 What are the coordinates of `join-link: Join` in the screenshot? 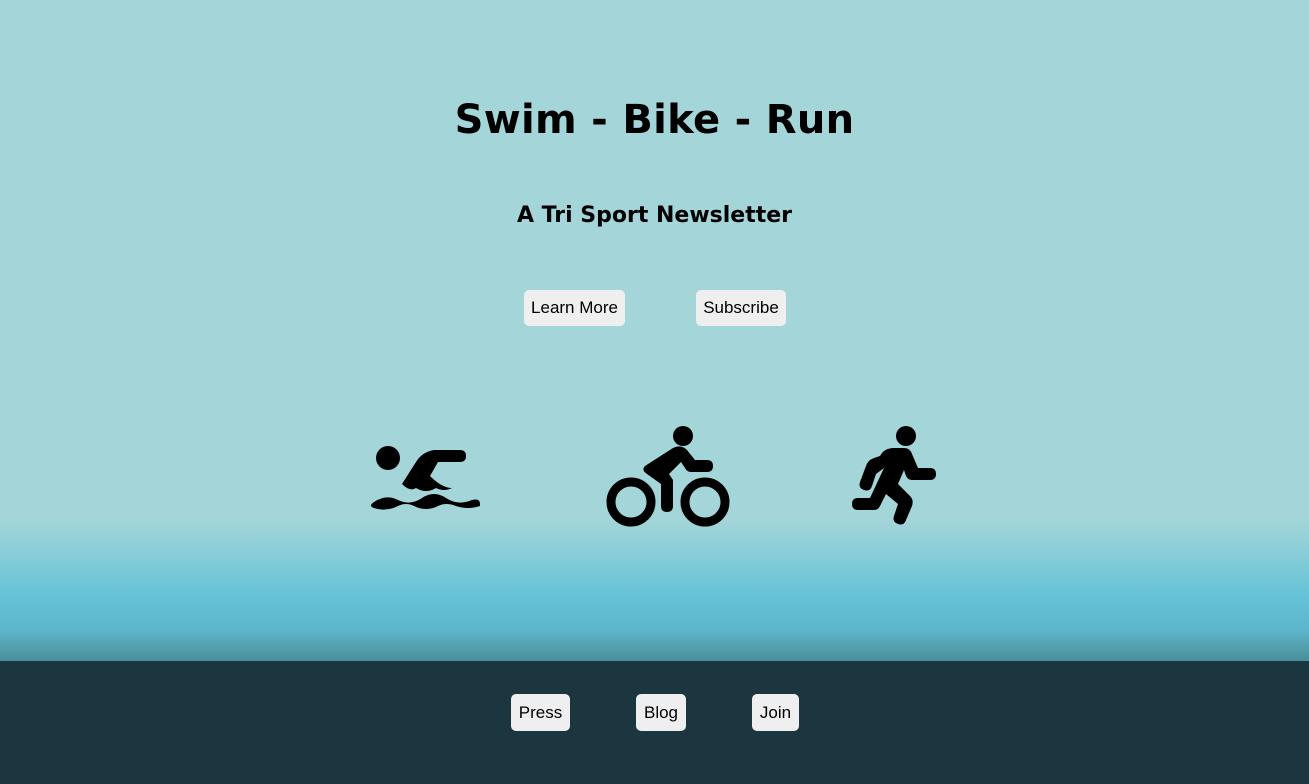 It's located at (775, 712).